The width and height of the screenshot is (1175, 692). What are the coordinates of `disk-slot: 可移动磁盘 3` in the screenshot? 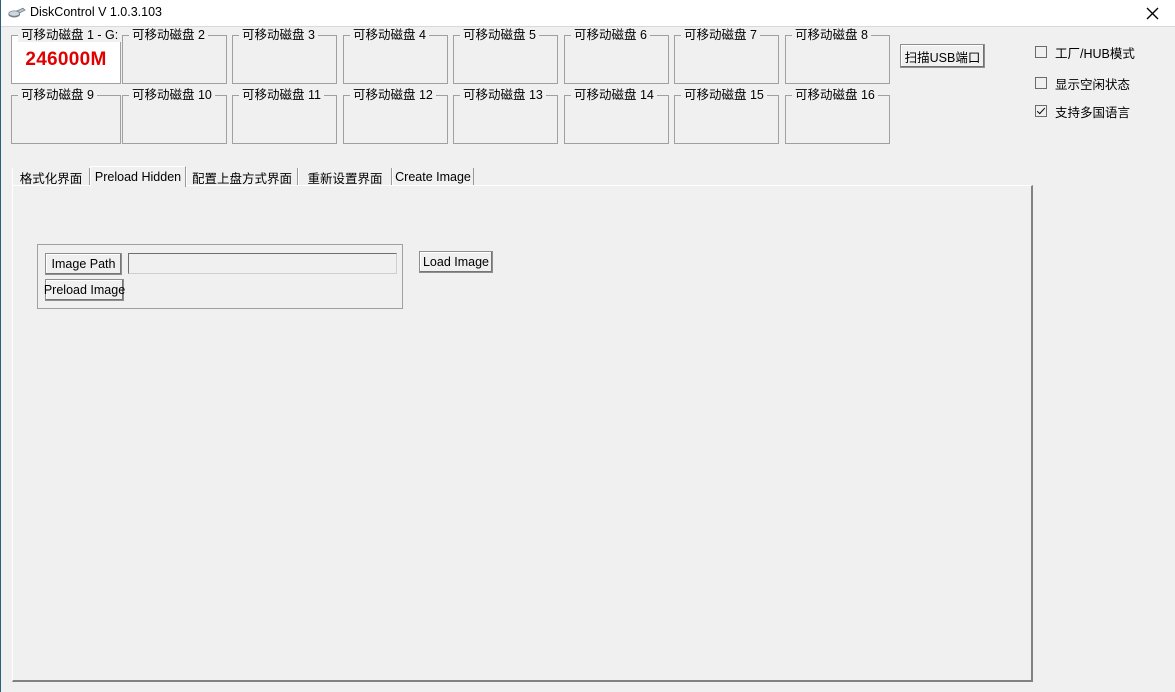 It's located at (284, 56).